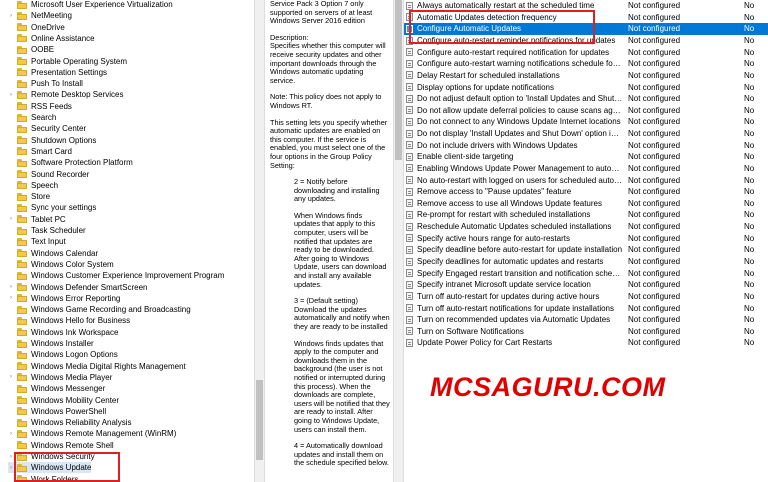 This screenshot has width=768, height=482. I want to click on tree-item: Windows Mobility Center, so click(63, 400).